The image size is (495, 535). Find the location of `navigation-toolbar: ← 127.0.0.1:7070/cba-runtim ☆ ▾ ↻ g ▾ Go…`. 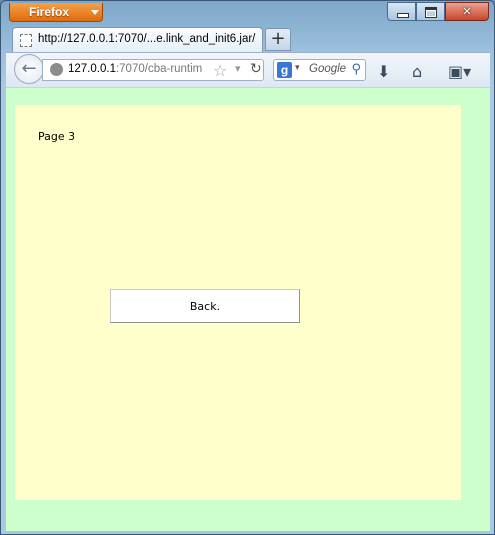

navigation-toolbar: ← 127.0.0.1:7070/cba-runtim ☆ ▾ ↻ g ▾ Go… is located at coordinates (248, 69).